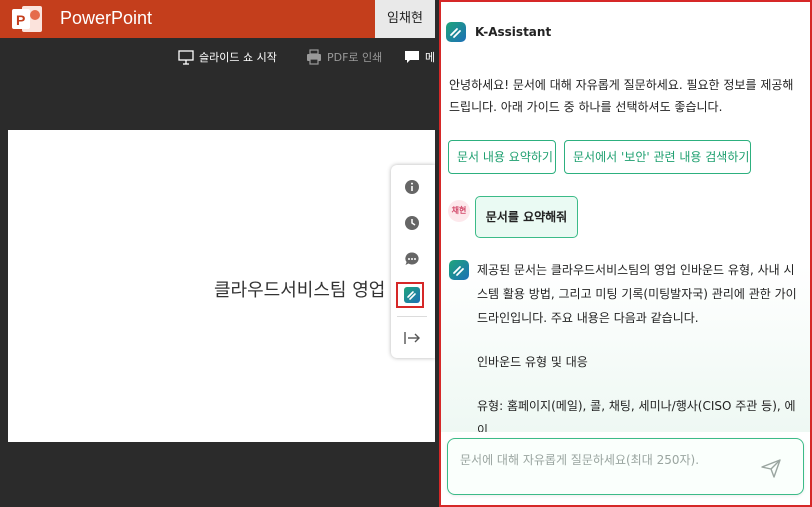 The image size is (812, 507). I want to click on chat-button, so click(412, 259).